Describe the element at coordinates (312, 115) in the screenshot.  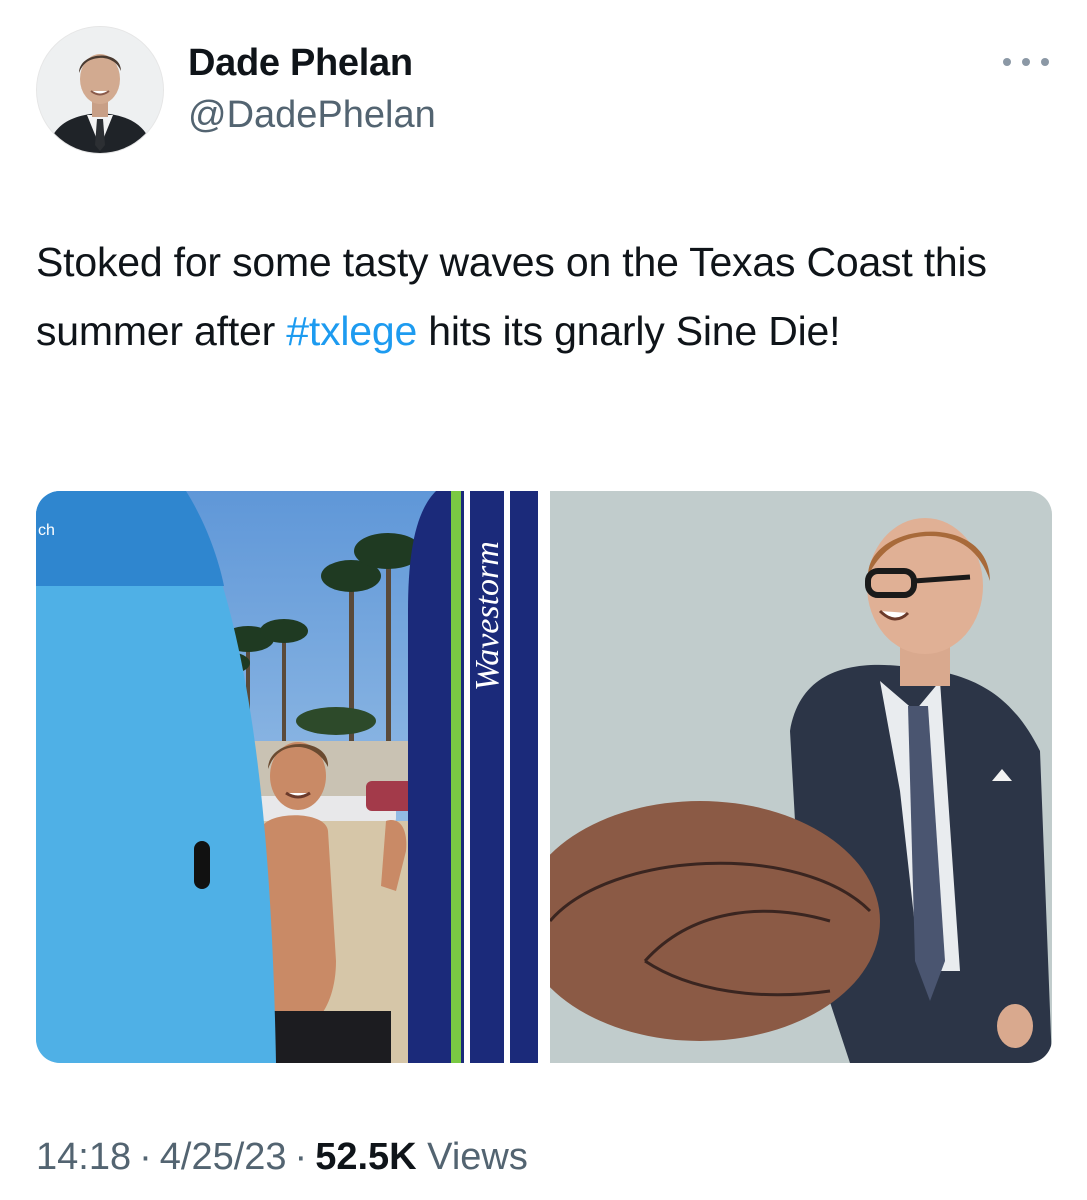
I see `author-handle: @DadePhelan` at that location.